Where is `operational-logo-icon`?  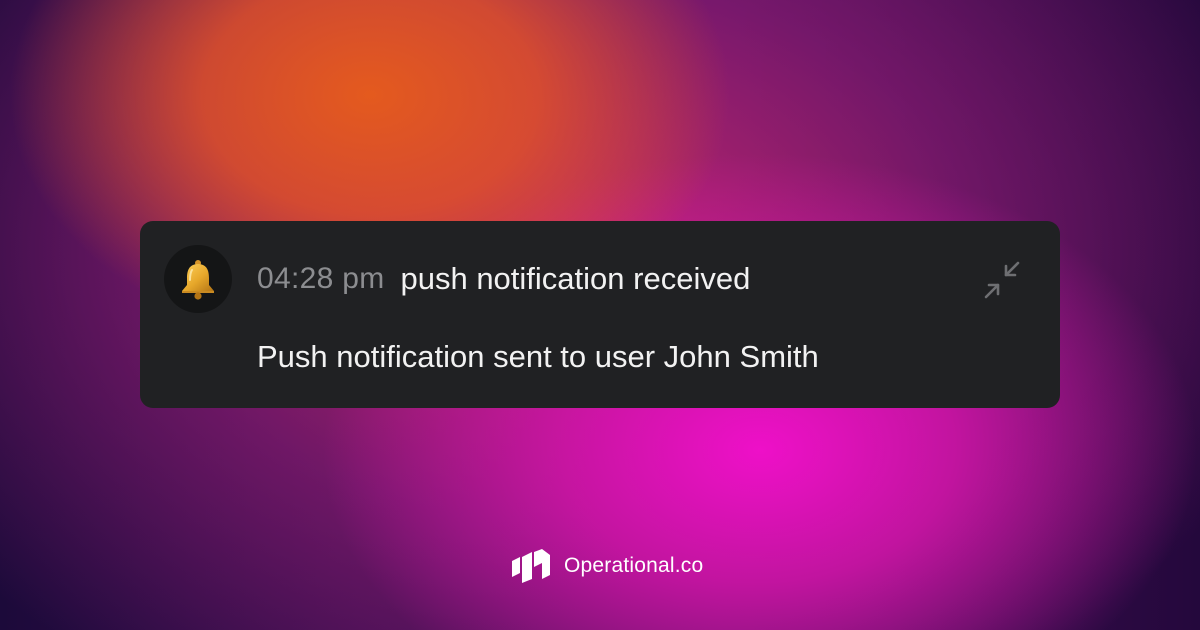 operational-logo-icon is located at coordinates (531, 566).